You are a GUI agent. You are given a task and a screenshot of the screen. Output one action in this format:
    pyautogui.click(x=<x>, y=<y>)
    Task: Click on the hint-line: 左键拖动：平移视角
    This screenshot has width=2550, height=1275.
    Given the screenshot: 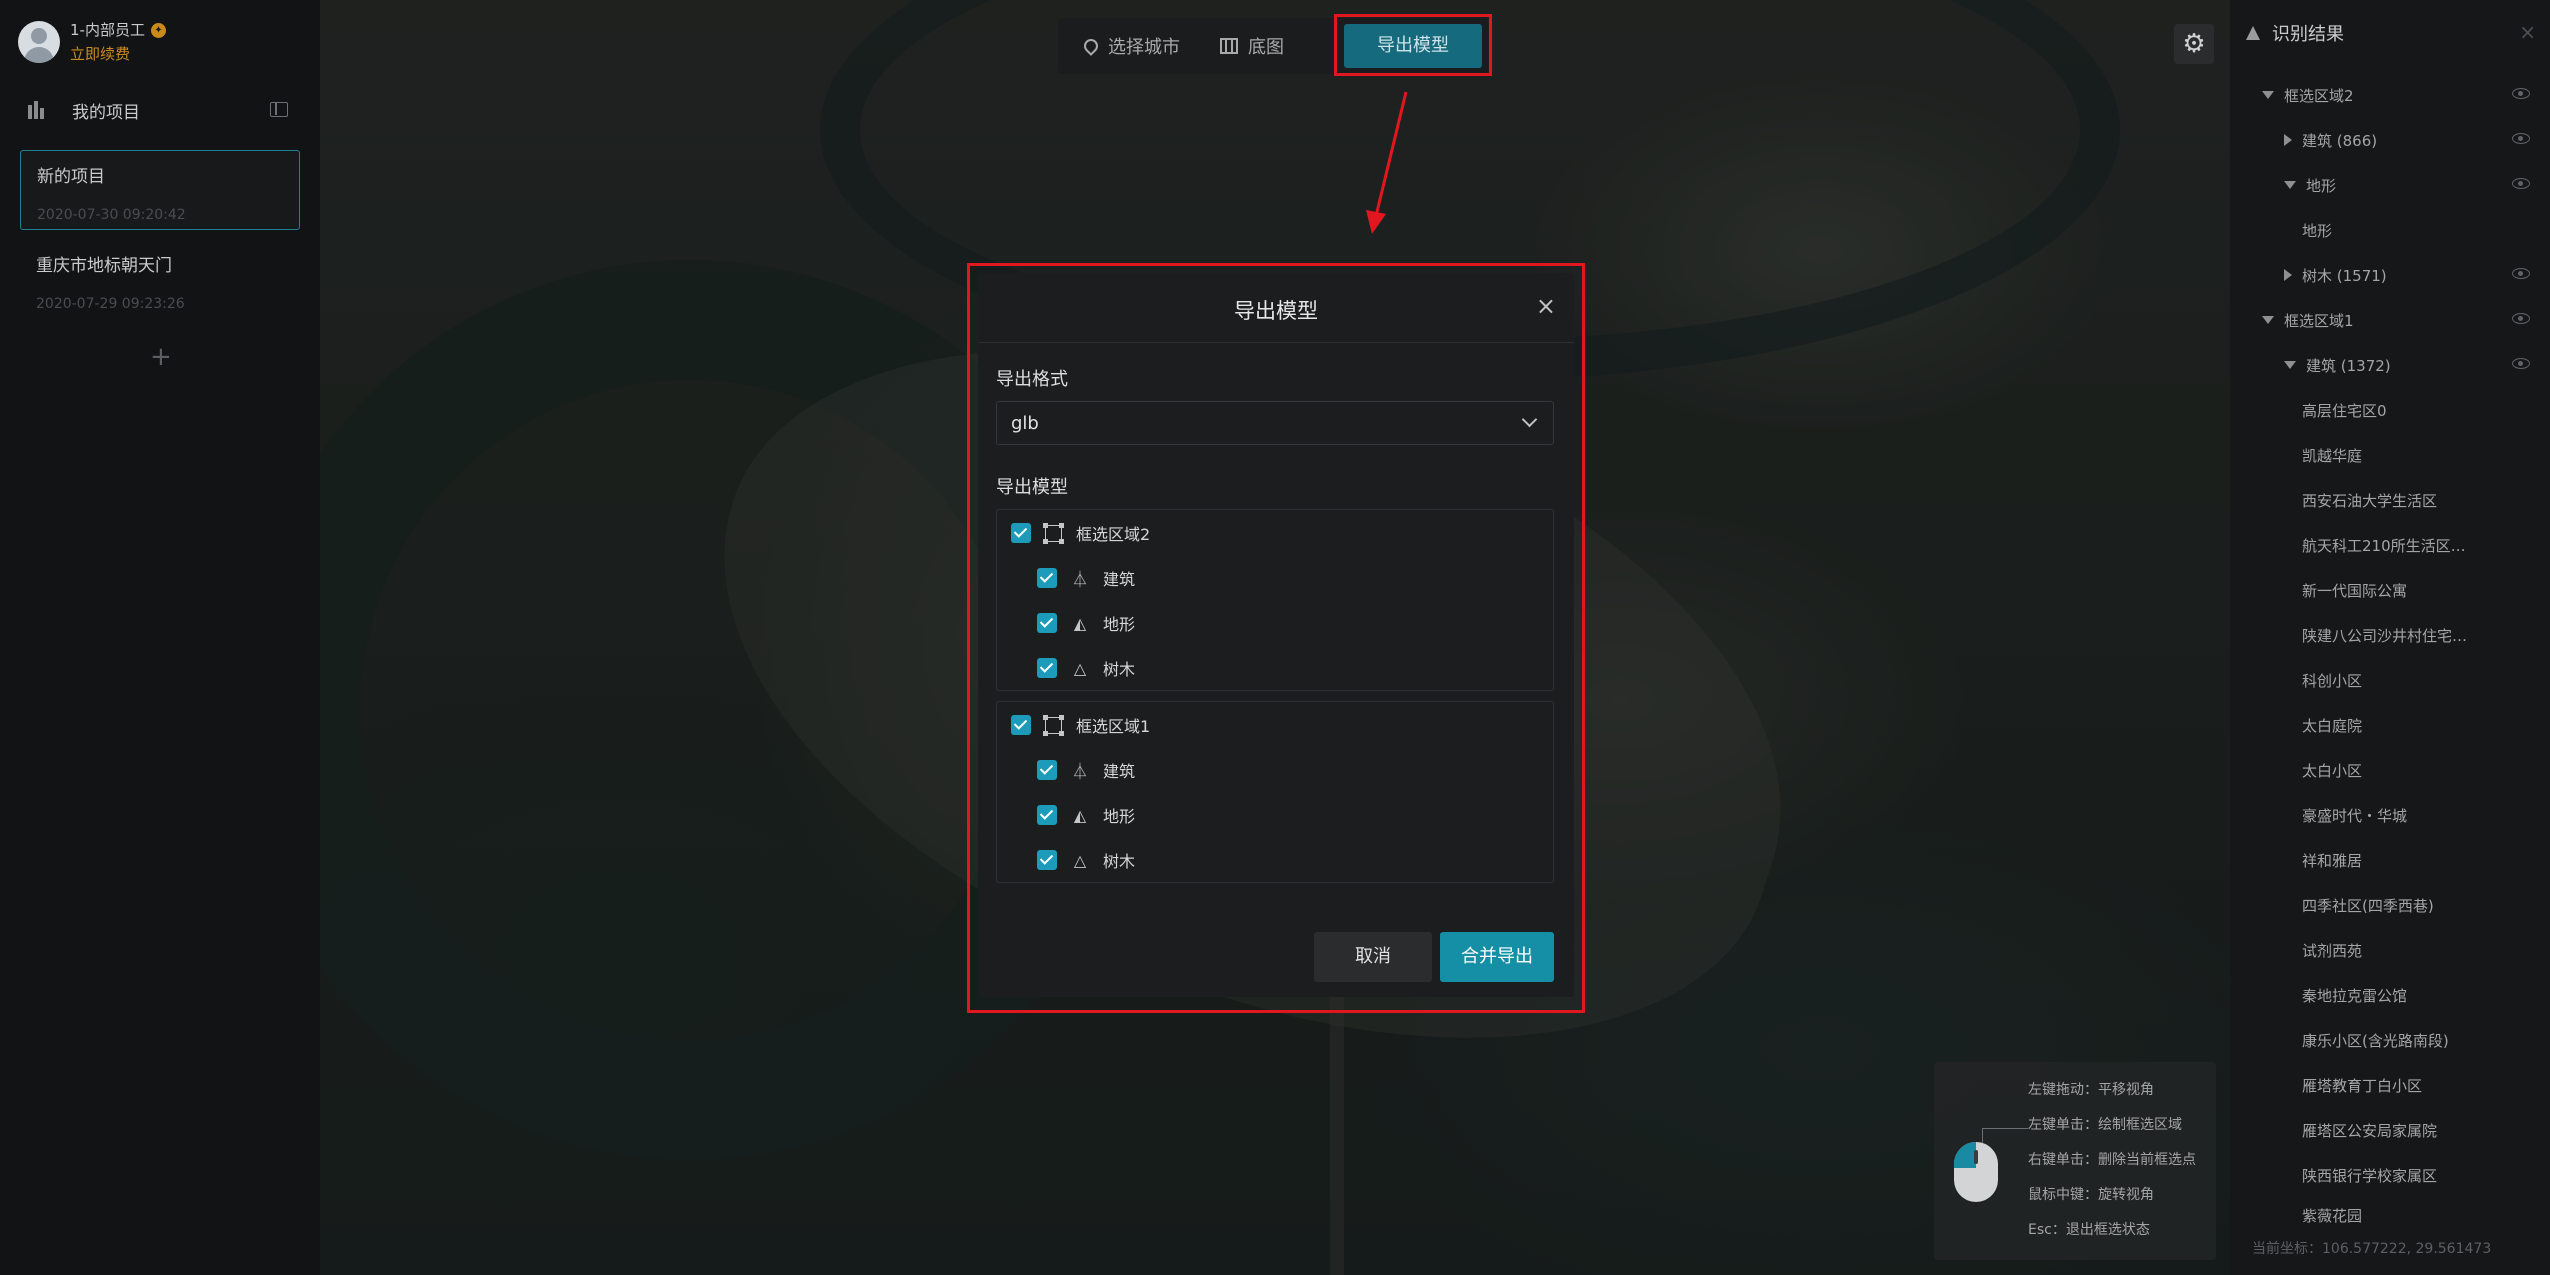 What is the action you would take?
    pyautogui.click(x=2091, y=1090)
    